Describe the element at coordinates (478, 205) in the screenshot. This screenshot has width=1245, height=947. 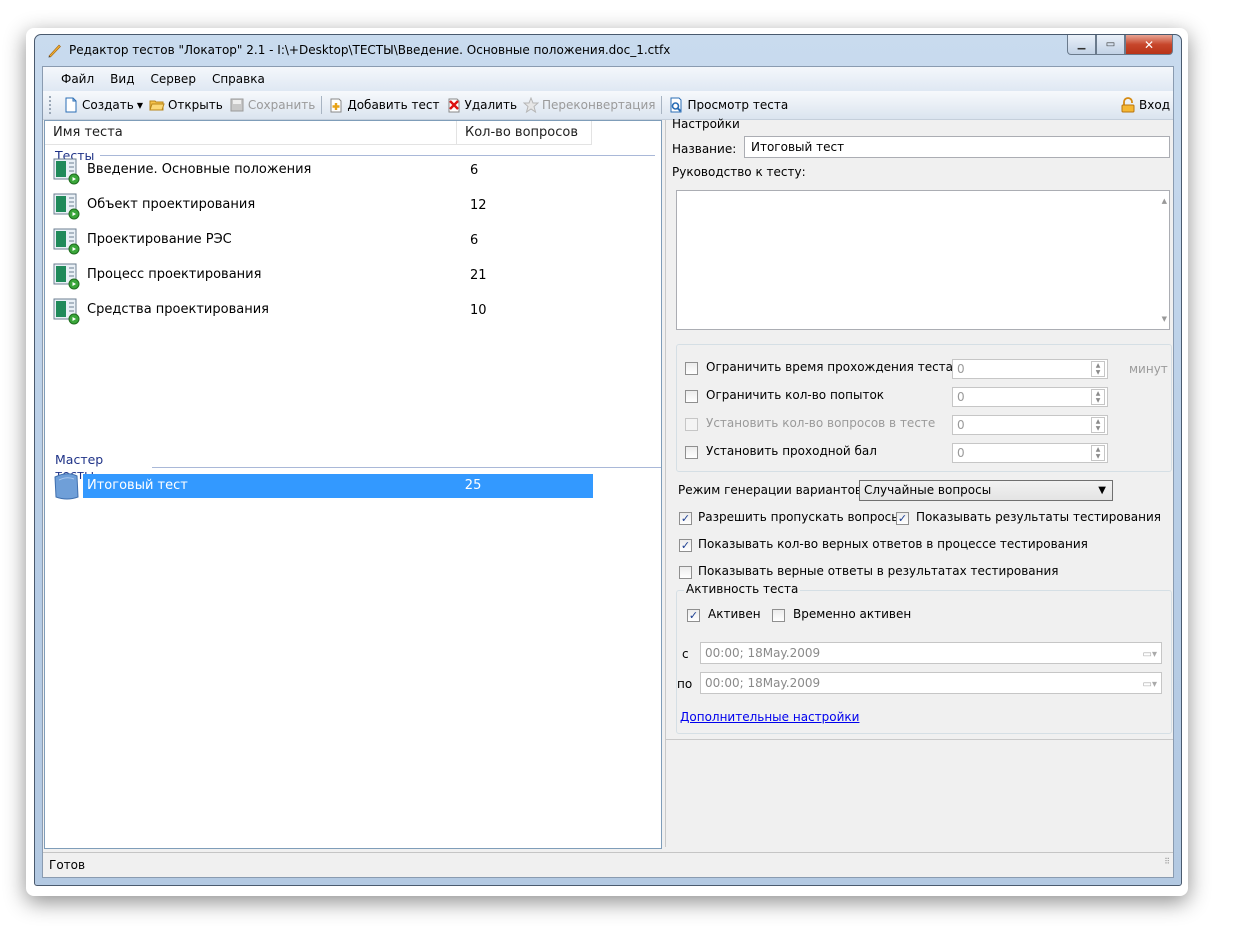
I see `question-count: 12` at that location.